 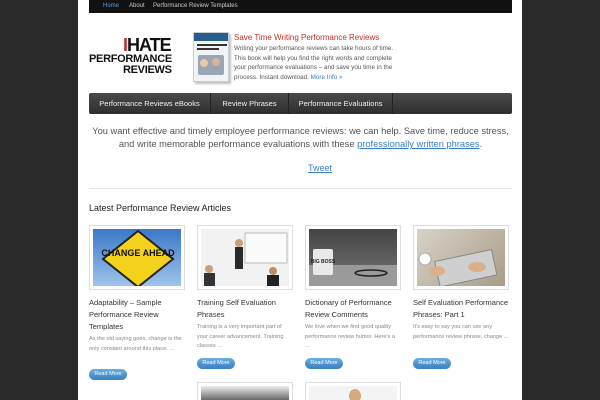 I want to click on article-title: Training Self Evaluation Phrases, so click(x=247, y=309).